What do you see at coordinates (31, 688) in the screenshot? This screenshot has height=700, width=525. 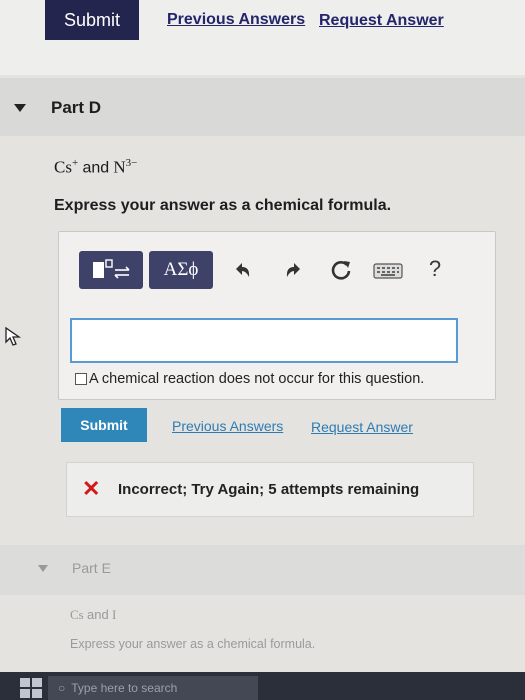 I see `start-button` at bounding box center [31, 688].